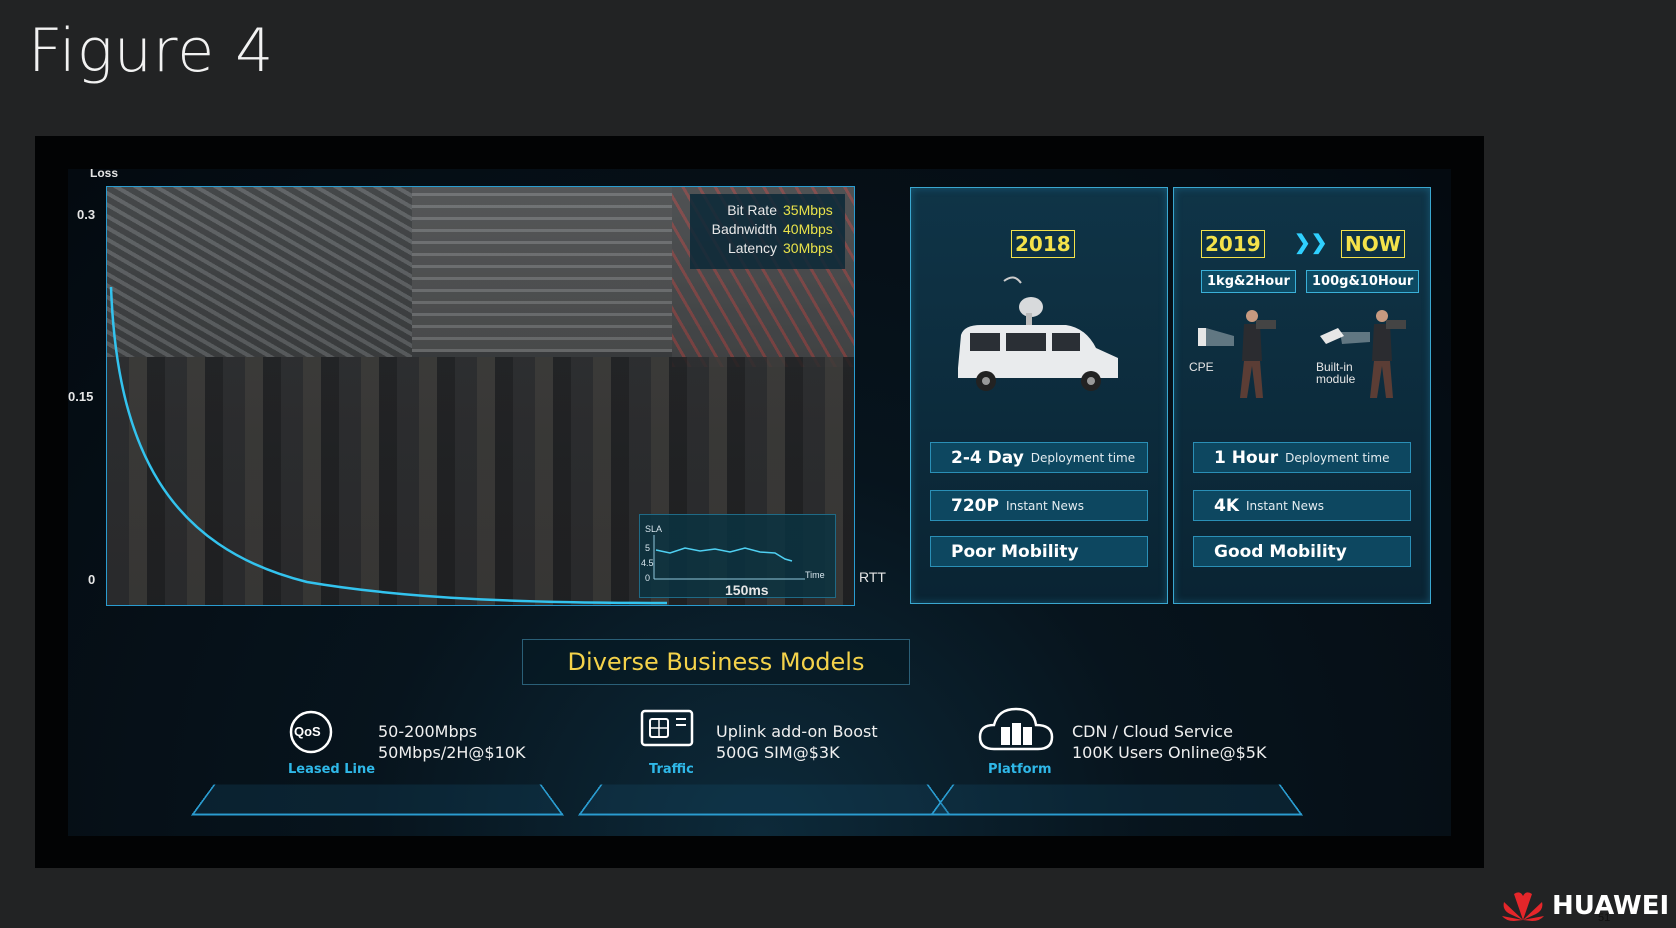 This screenshot has height=928, width=1676. Describe the element at coordinates (1233, 244) in the screenshot. I see `year-2019-badge: 2019` at that location.